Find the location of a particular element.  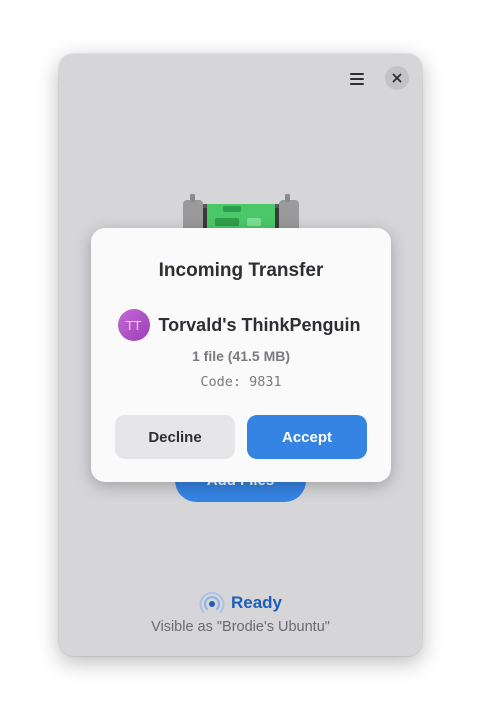

dialog-title: Incoming Transfer is located at coordinates (241, 270).